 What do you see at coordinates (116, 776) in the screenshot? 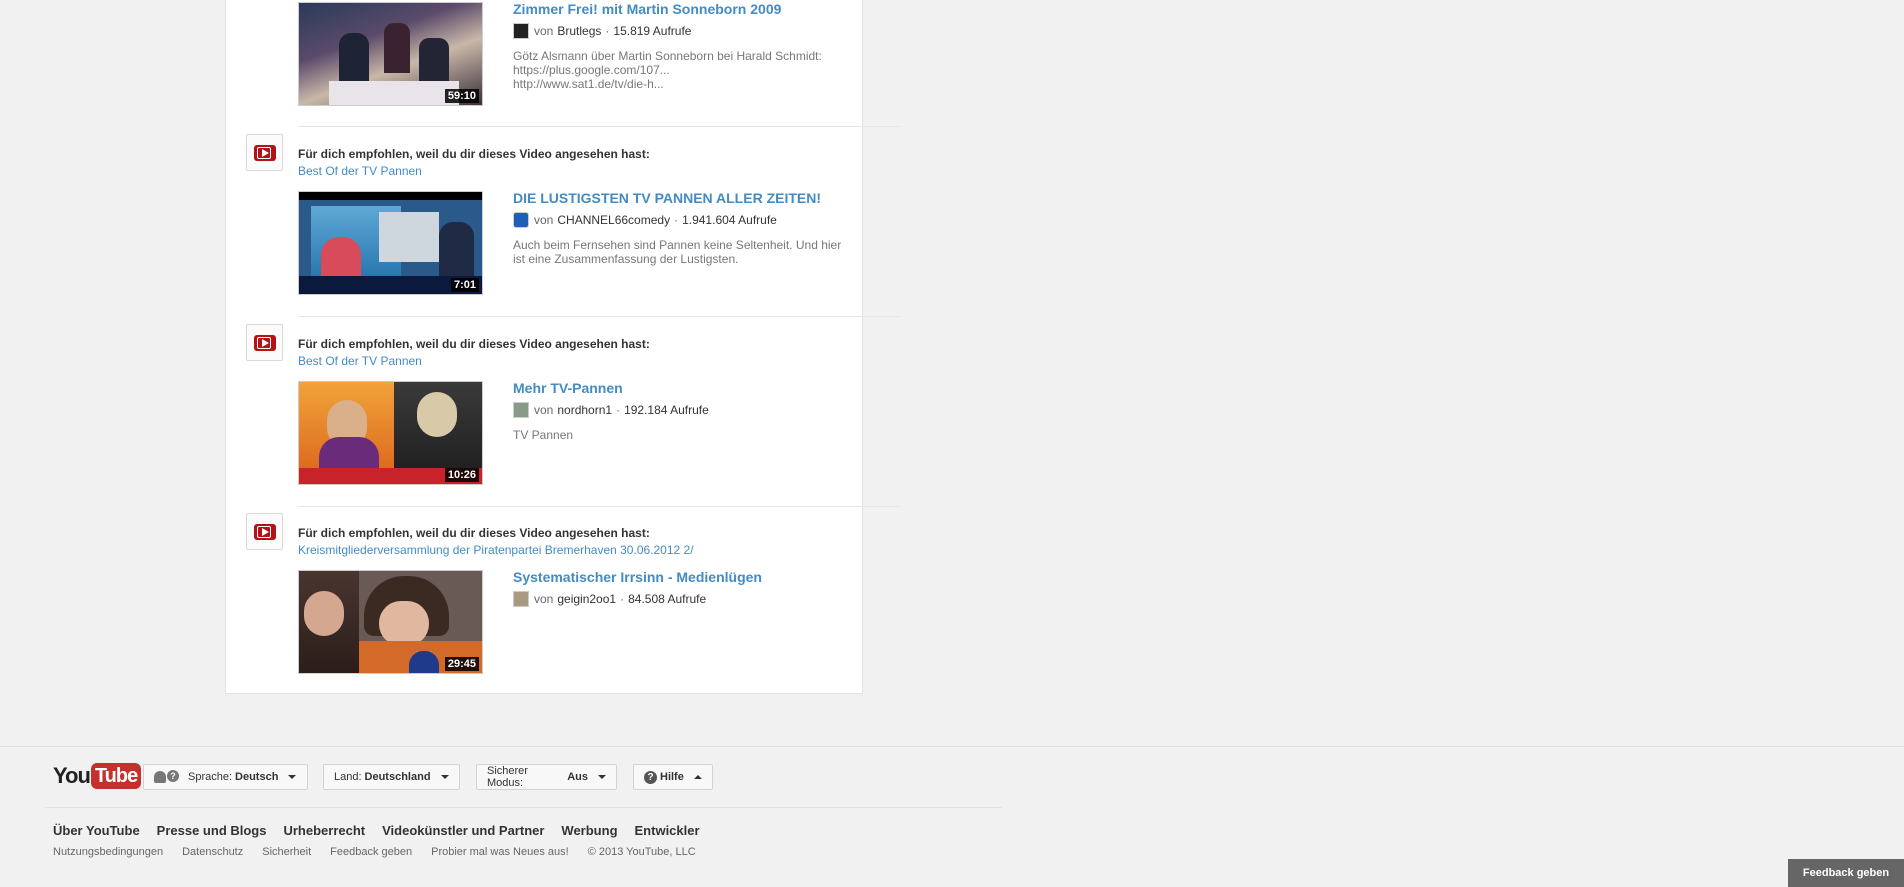
I see `logo-tube: Tube` at bounding box center [116, 776].